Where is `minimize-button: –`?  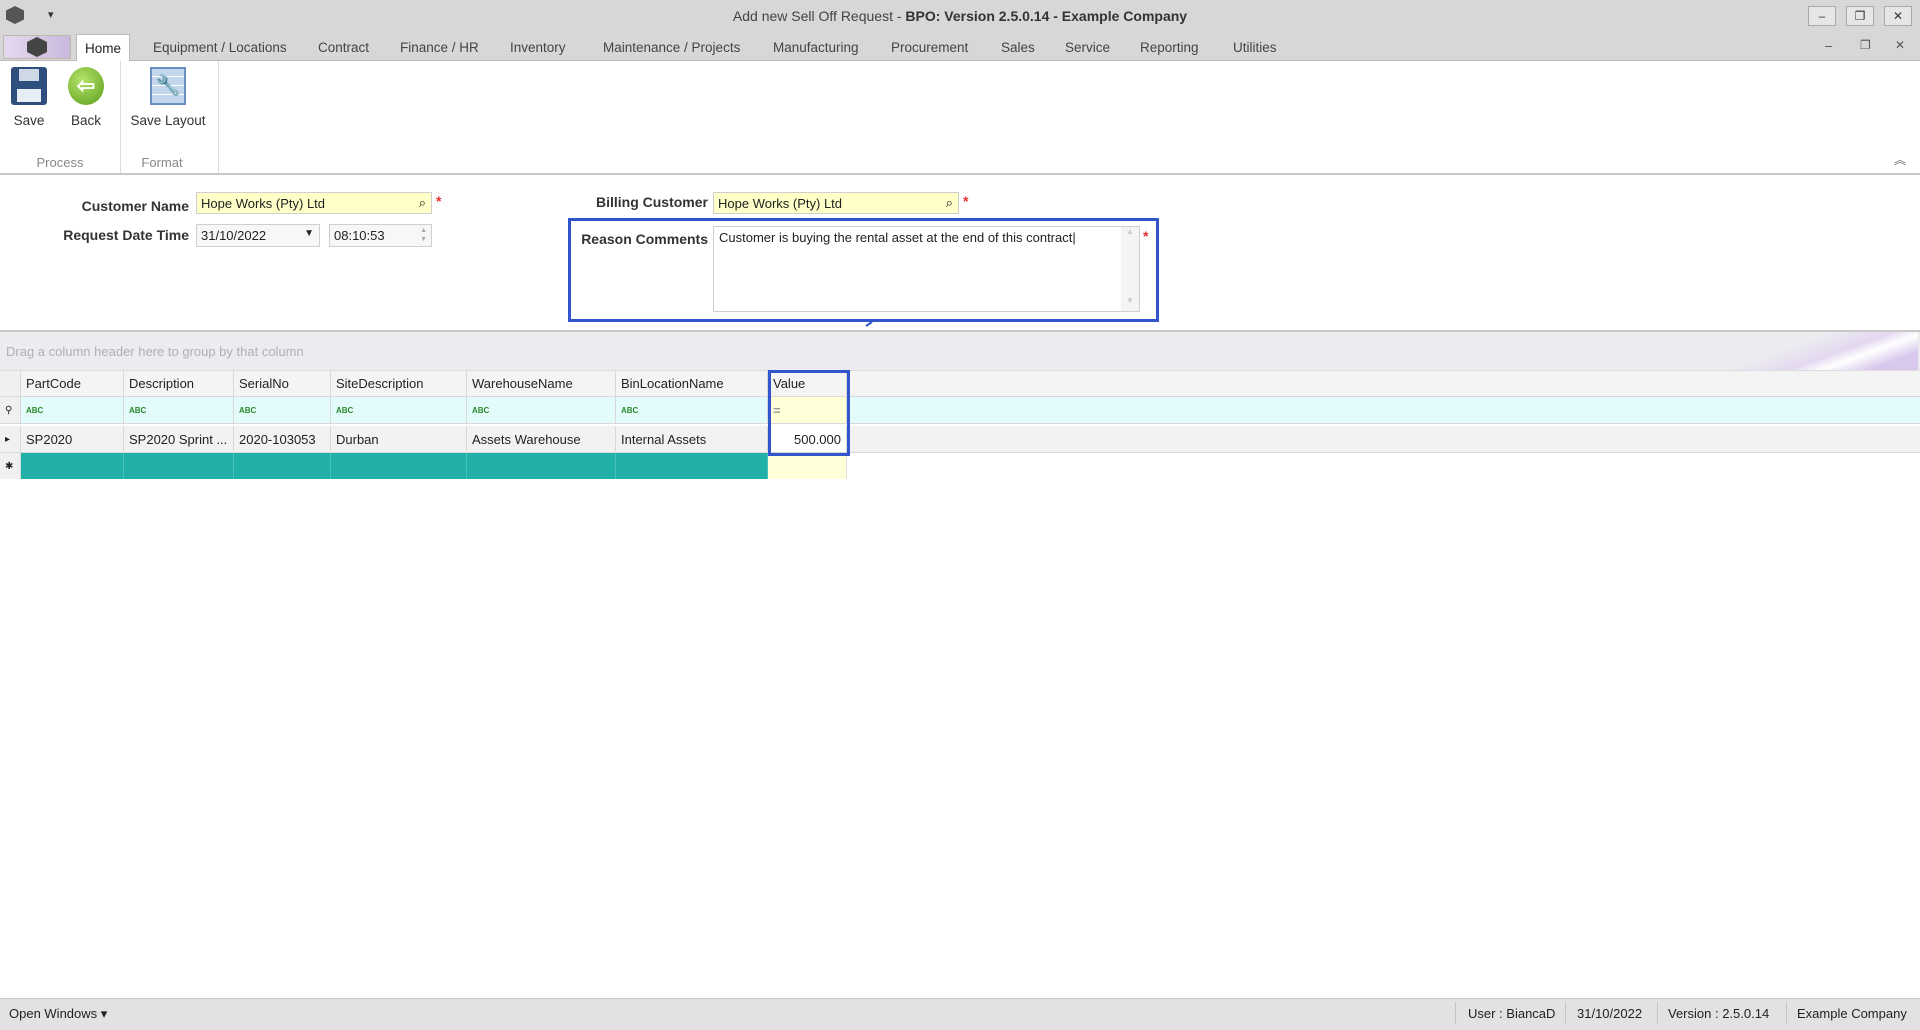 minimize-button: – is located at coordinates (1822, 16).